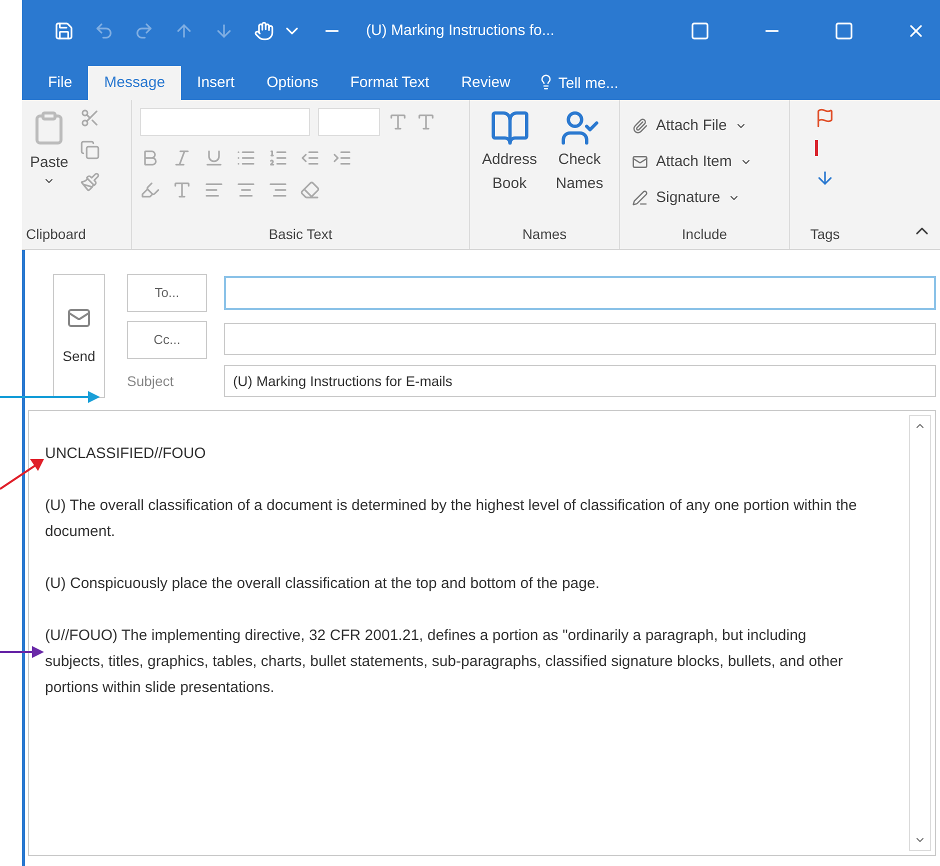  What do you see at coordinates (264, 31) in the screenshot?
I see `hand-icon` at bounding box center [264, 31].